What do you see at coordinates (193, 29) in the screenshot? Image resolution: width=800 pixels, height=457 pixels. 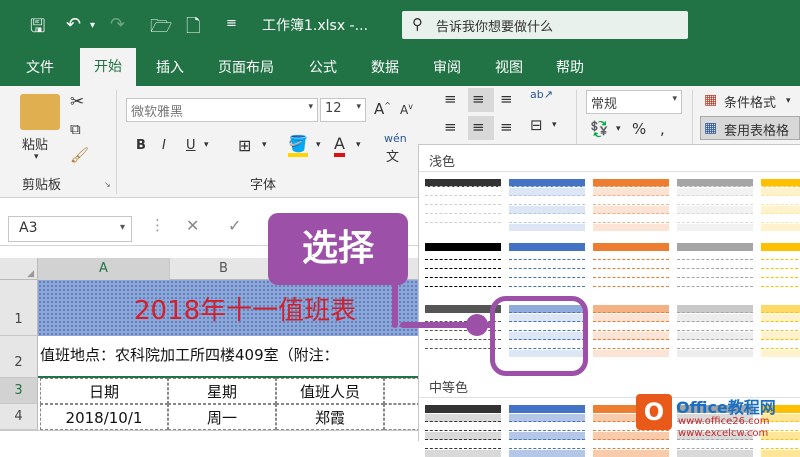 I see `new-file-icon: 🗋` at bounding box center [193, 29].